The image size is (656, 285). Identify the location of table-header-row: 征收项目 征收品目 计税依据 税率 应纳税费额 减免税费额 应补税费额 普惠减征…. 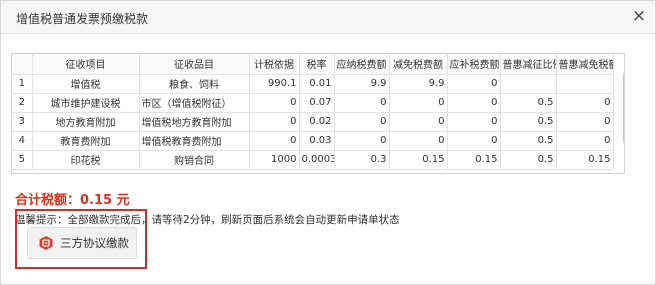
(313, 64).